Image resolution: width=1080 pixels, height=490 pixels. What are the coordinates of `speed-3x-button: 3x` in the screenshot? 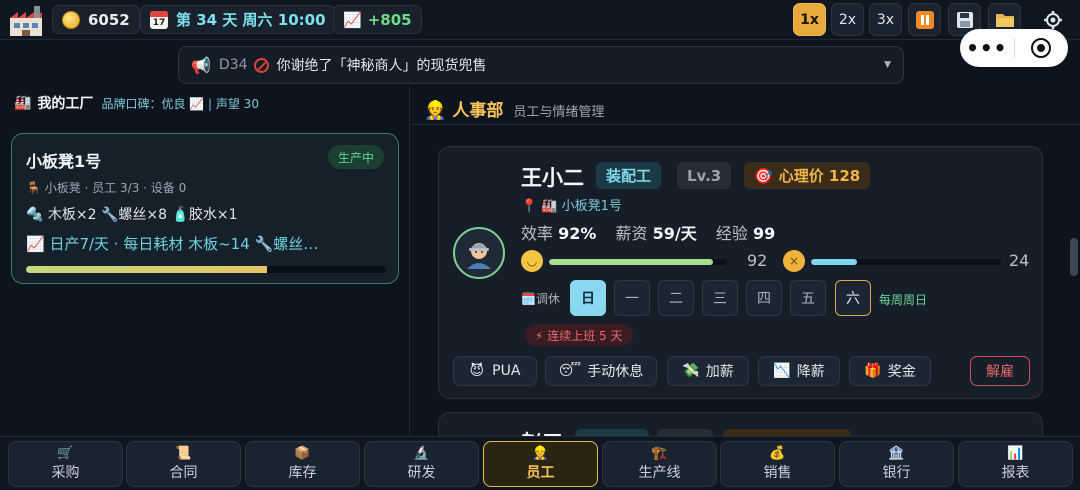 It's located at (885, 19).